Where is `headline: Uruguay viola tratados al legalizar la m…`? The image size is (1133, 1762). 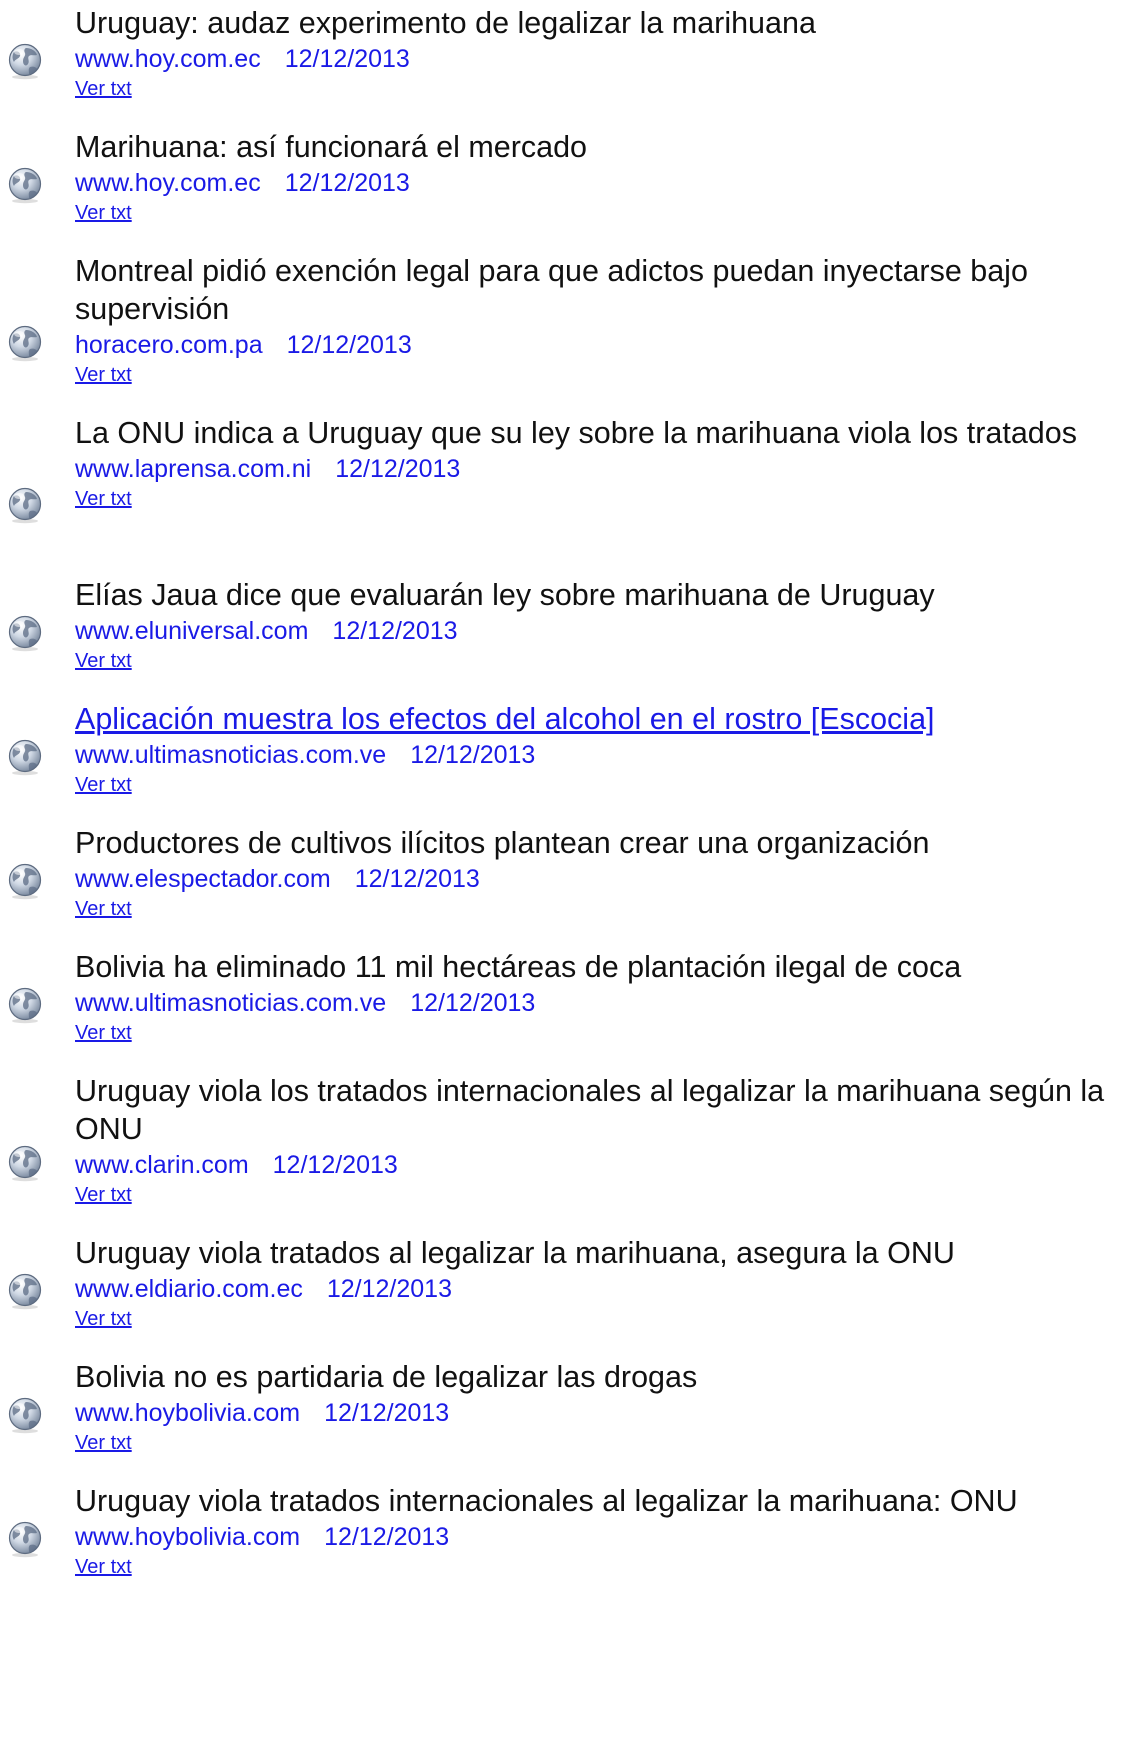
headline: Uruguay viola tratados al legalizar la m… is located at coordinates (515, 1253).